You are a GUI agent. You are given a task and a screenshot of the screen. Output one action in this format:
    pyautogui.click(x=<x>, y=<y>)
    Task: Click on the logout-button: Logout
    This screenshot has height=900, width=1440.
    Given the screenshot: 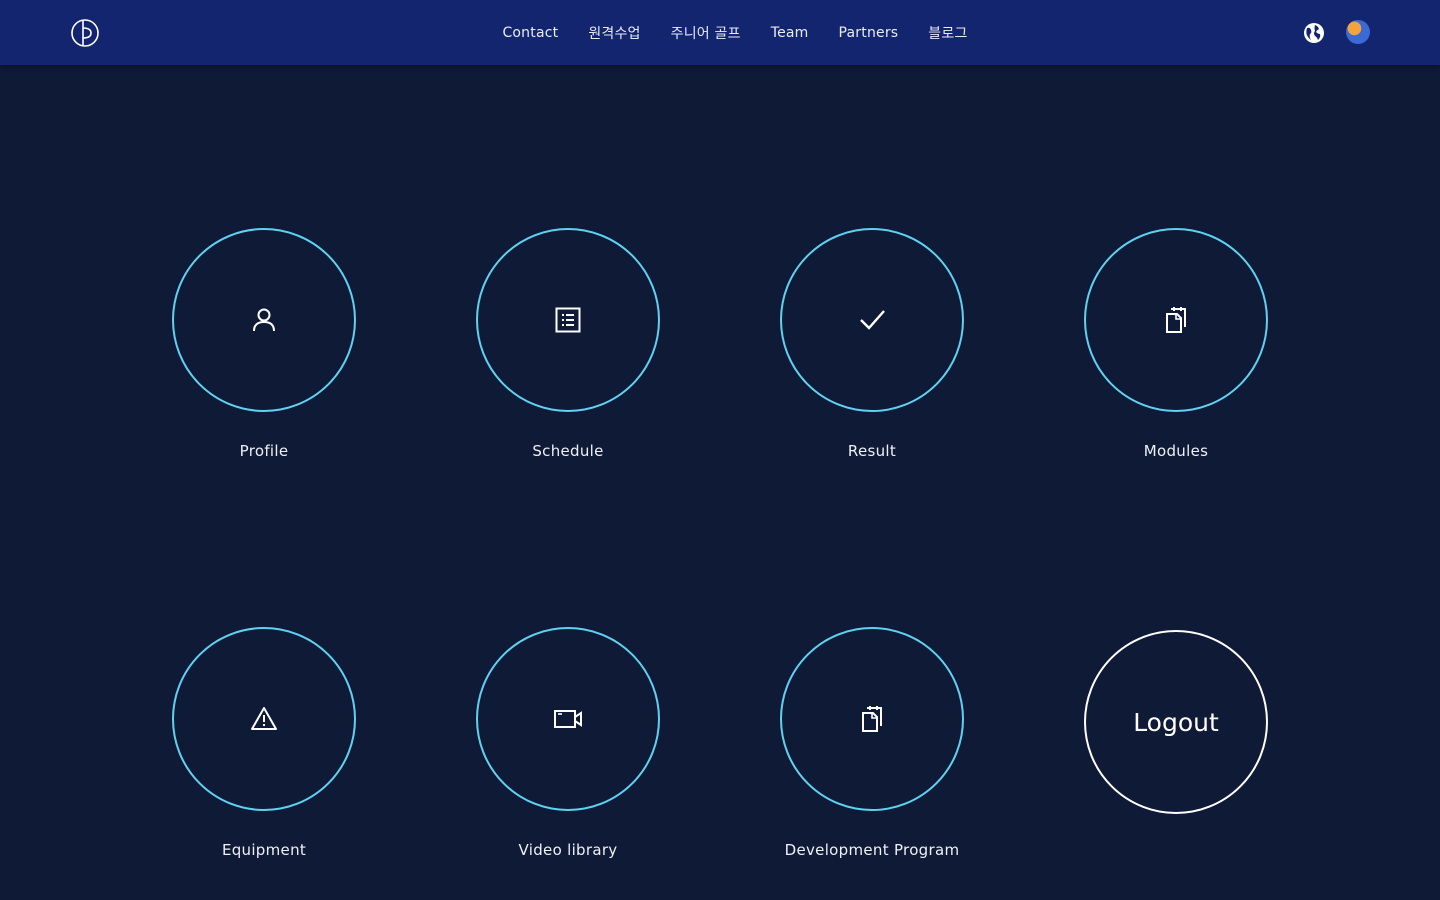 What is the action you would take?
    pyautogui.click(x=1176, y=722)
    